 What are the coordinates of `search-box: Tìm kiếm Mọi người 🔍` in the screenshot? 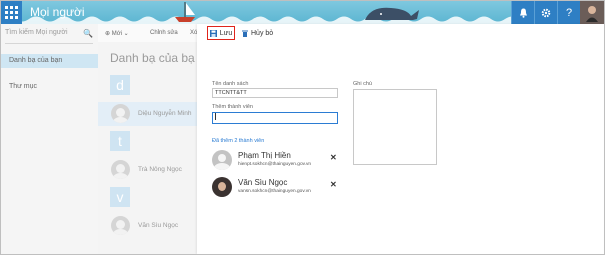 It's located at (49, 36).